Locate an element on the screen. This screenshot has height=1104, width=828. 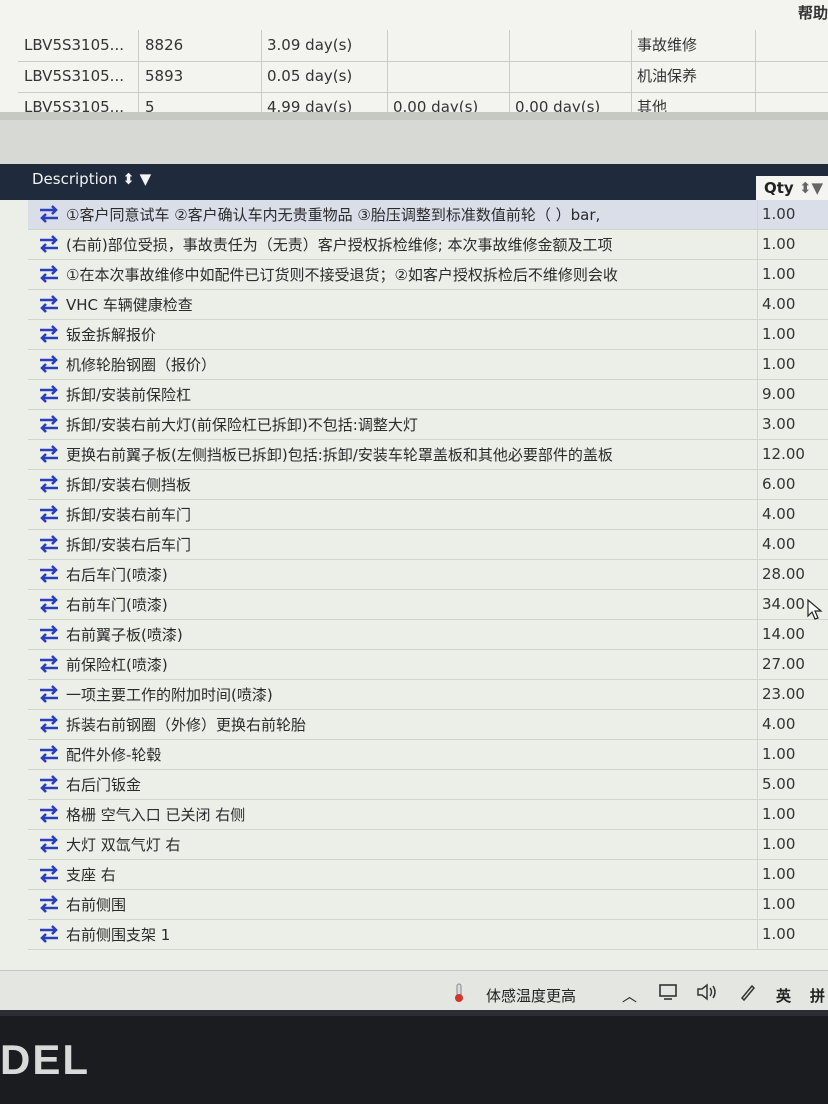
monitor-bezel is located at coordinates (414, 1060).